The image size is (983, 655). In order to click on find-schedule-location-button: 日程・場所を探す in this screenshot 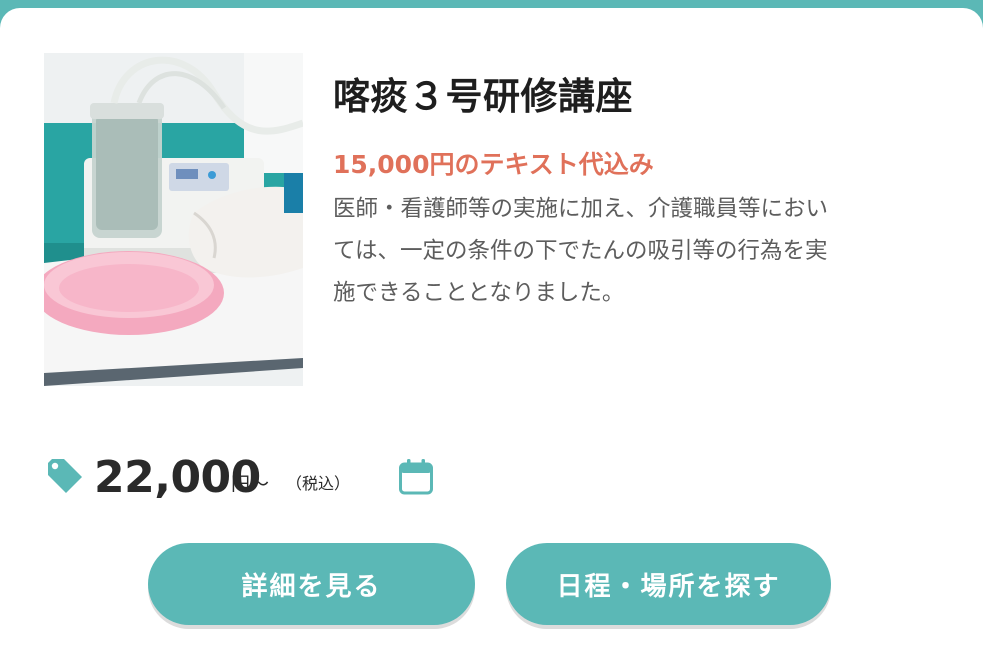, I will do `click(668, 584)`.